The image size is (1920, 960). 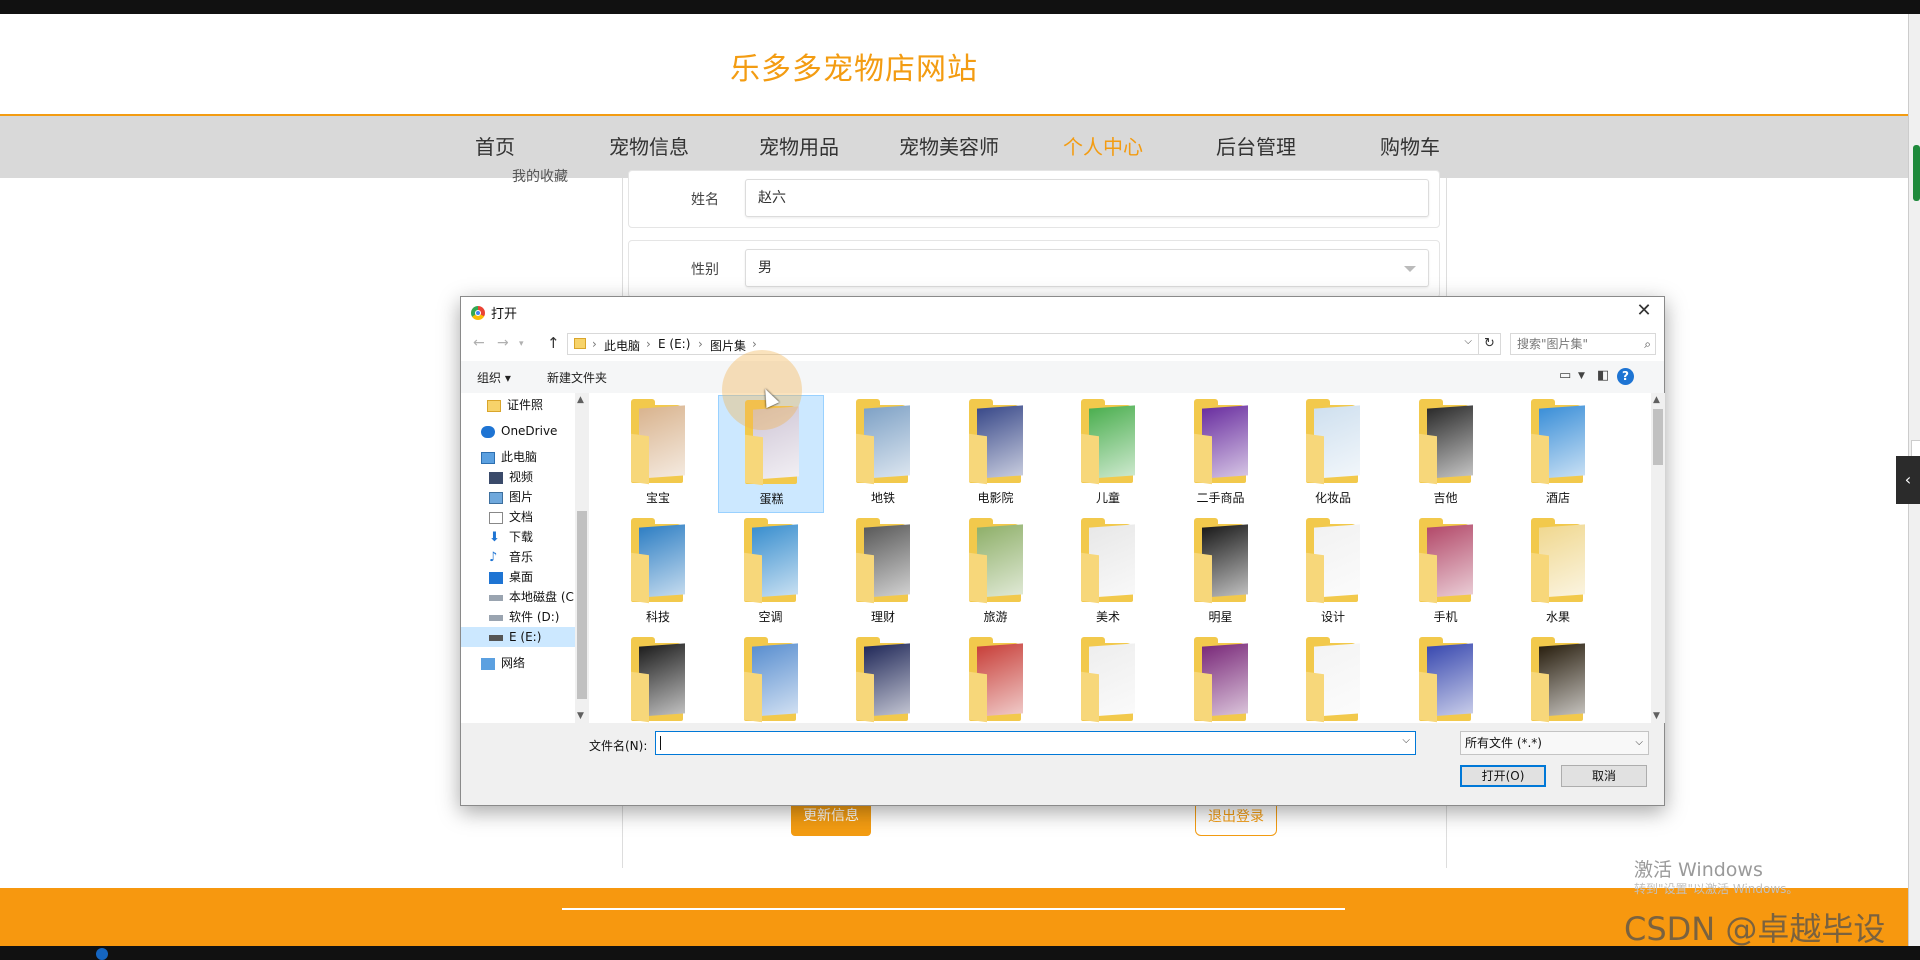 I want to click on dialog-titlebar: 打开 ✕, so click(x=1062, y=312).